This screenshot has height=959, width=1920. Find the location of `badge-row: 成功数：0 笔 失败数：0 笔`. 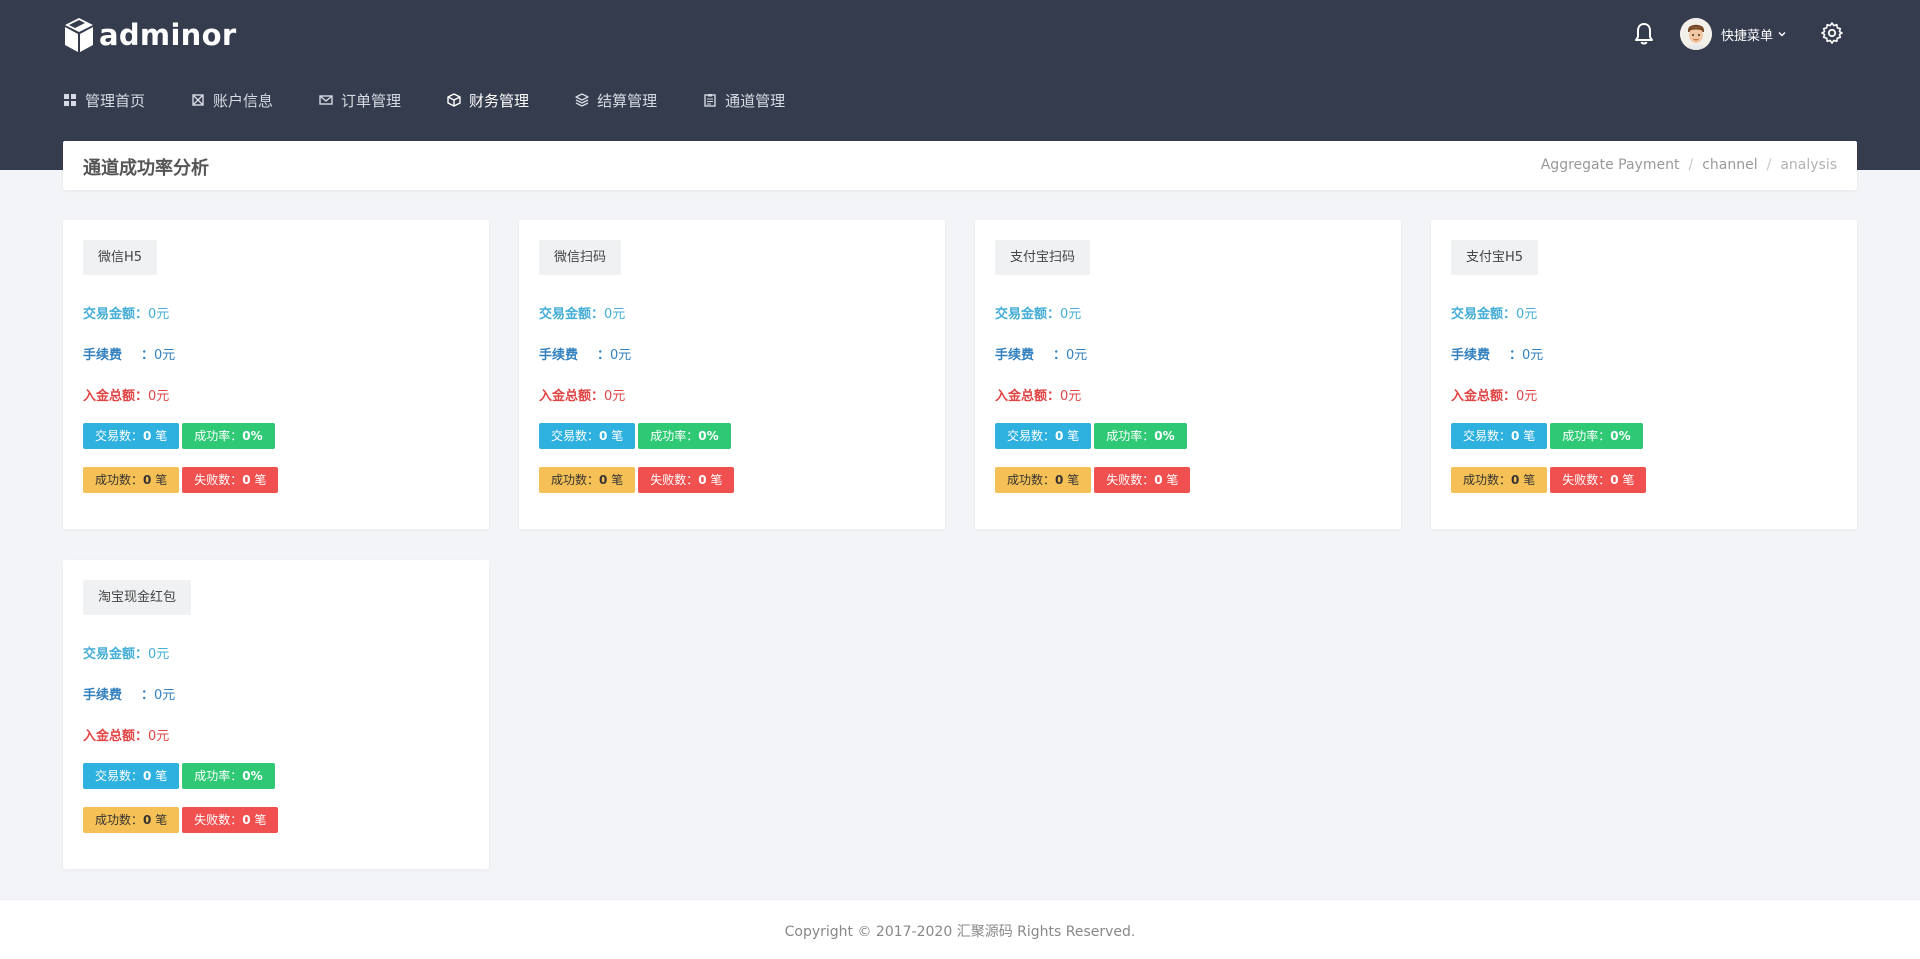

badge-row: 成功数：0 笔 失败数：0 笔 is located at coordinates (181, 480).